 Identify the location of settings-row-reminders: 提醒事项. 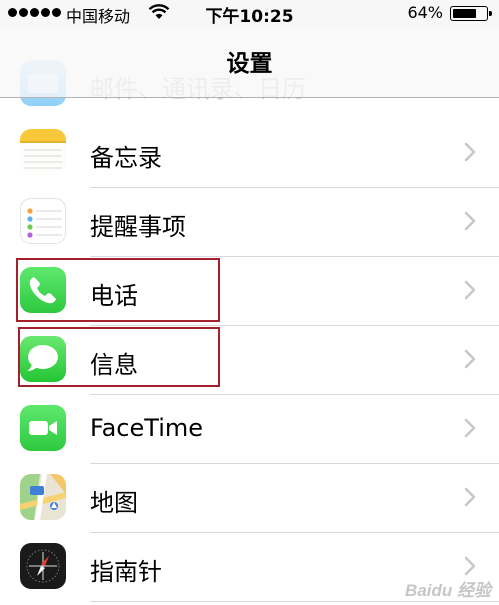
(249, 222).